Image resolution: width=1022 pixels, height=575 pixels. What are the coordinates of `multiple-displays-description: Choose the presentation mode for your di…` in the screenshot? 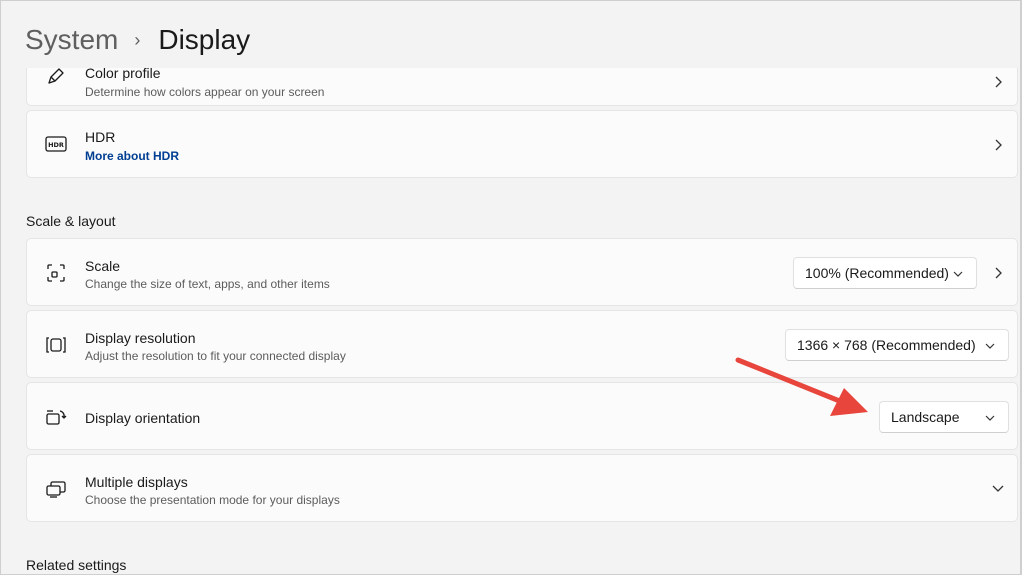 It's located at (212, 500).